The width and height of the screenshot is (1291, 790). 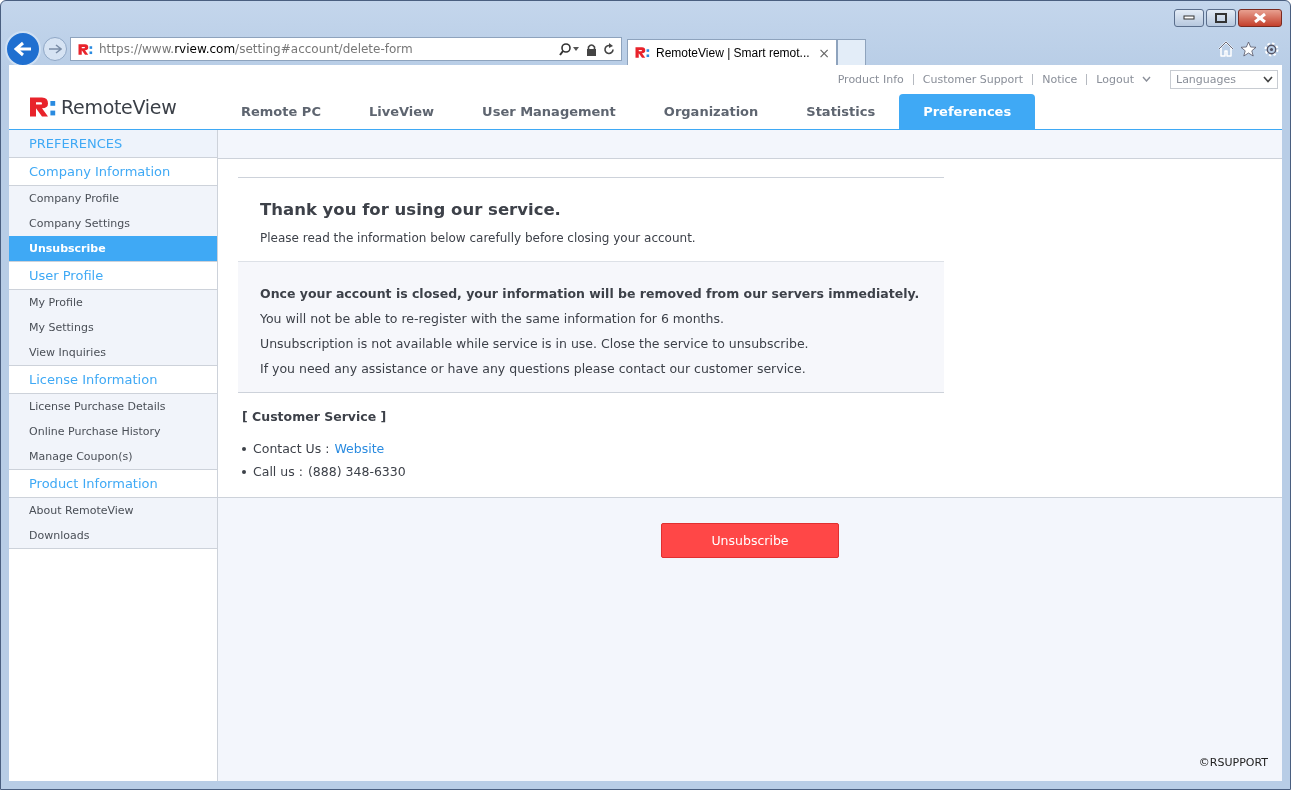 What do you see at coordinates (711, 111) in the screenshot?
I see `nav-tab: Organization` at bounding box center [711, 111].